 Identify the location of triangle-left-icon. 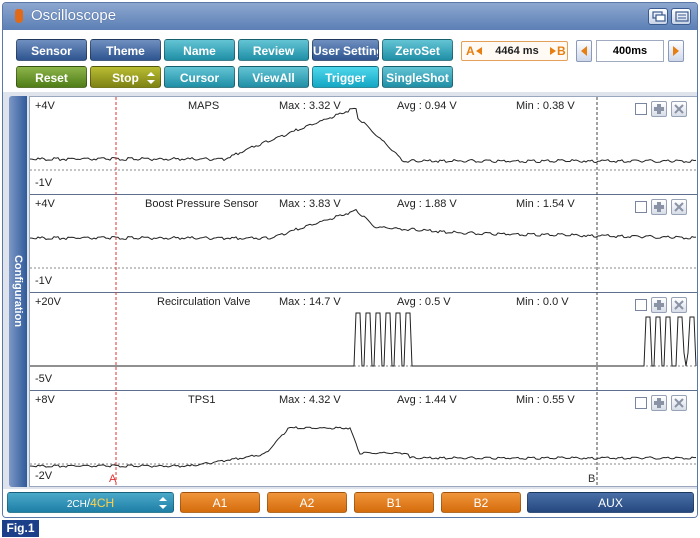
(479, 51).